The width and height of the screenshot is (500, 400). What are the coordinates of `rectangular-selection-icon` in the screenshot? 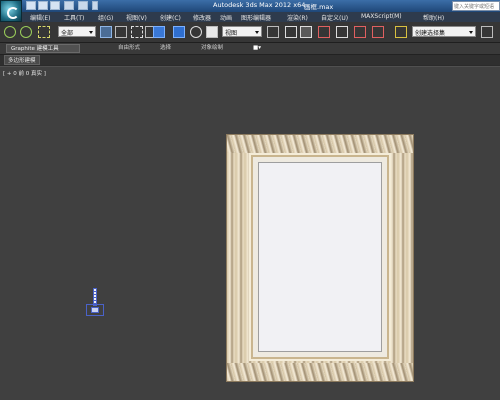 It's located at (137, 32).